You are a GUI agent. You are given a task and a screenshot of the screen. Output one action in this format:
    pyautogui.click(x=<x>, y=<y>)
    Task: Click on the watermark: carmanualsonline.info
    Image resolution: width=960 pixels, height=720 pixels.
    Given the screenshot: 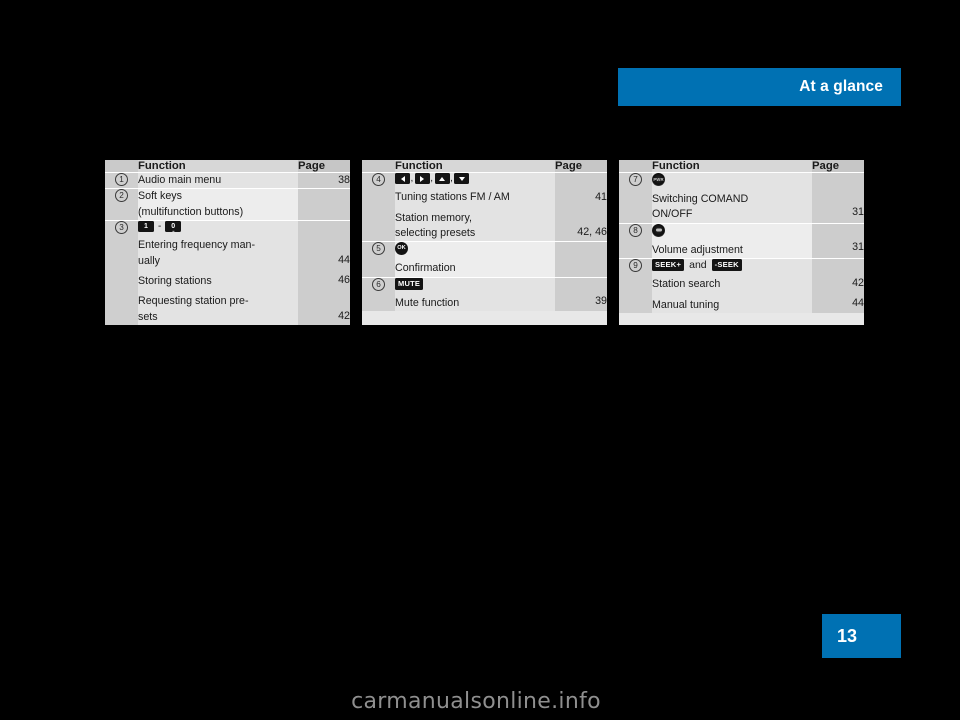 What is the action you would take?
    pyautogui.click(x=476, y=701)
    